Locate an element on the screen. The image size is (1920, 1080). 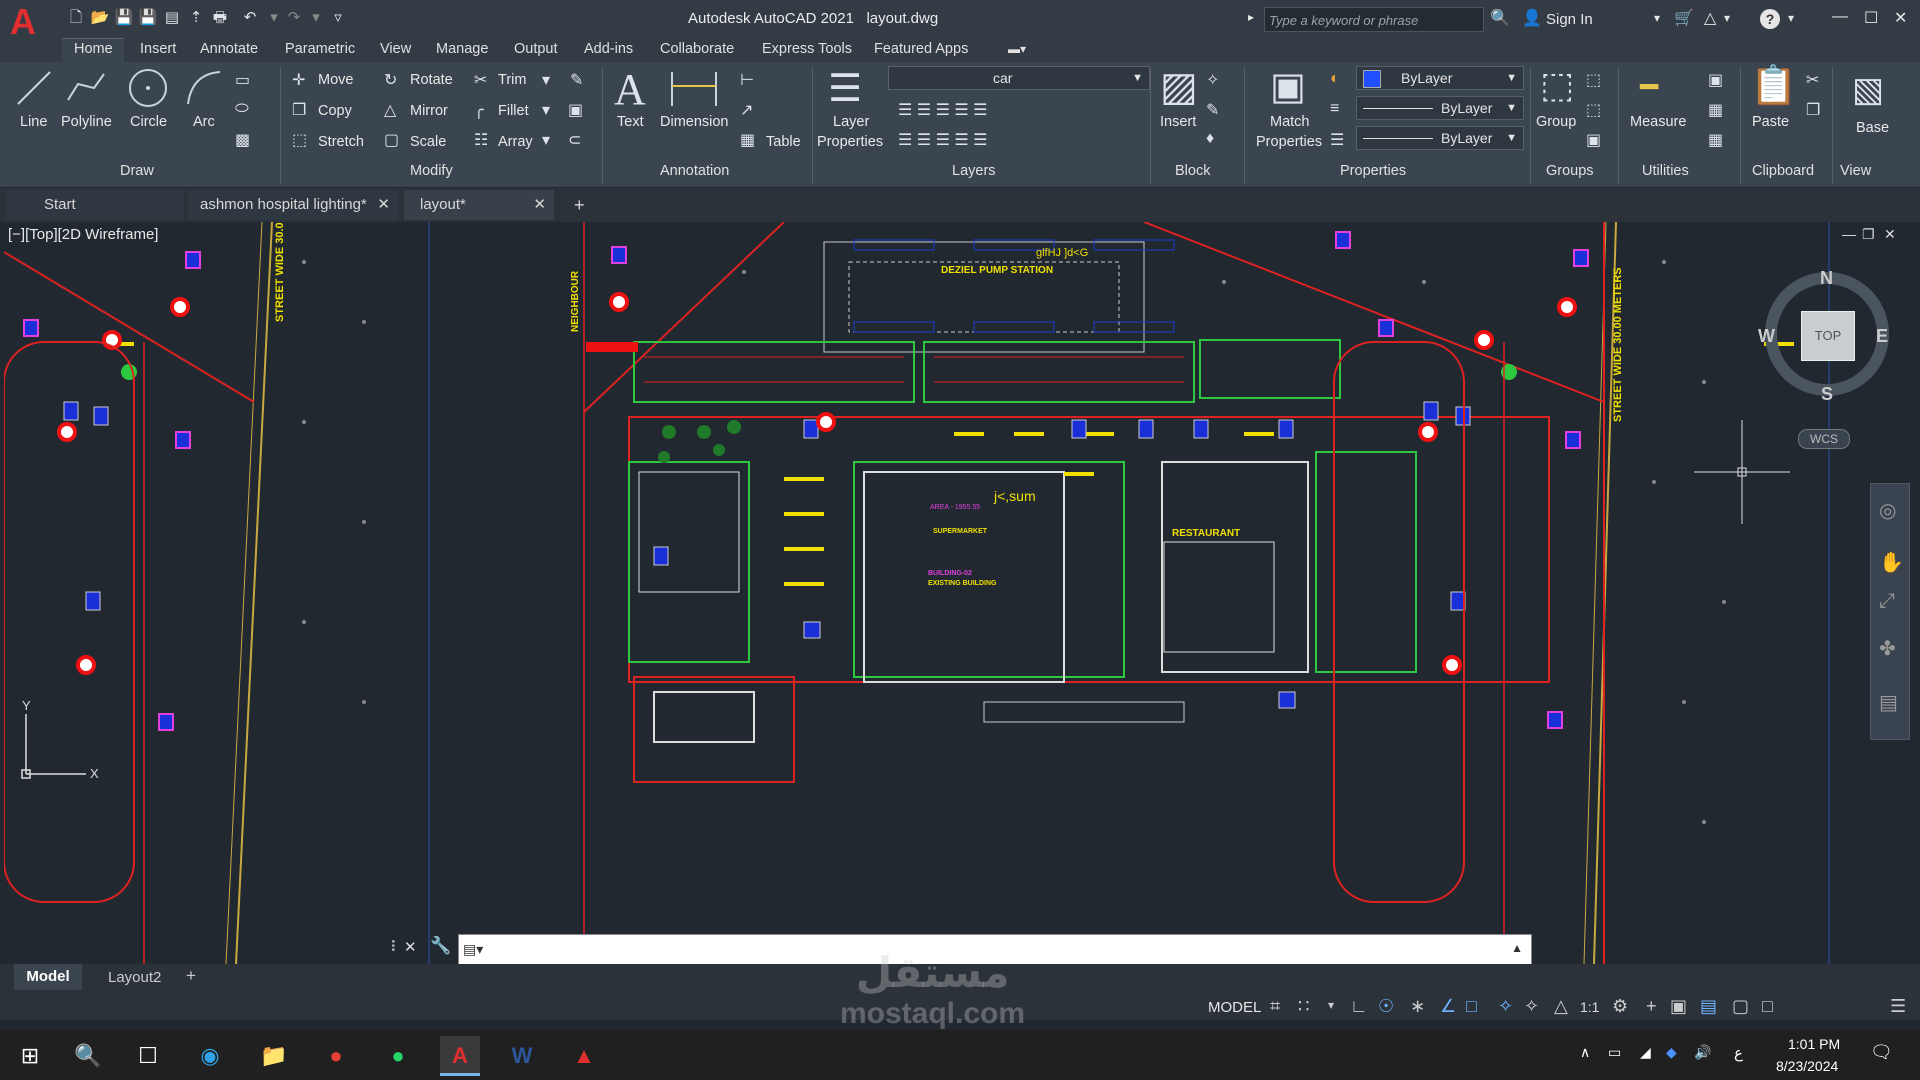
redo-icon: ↷ is located at coordinates (294, 18).